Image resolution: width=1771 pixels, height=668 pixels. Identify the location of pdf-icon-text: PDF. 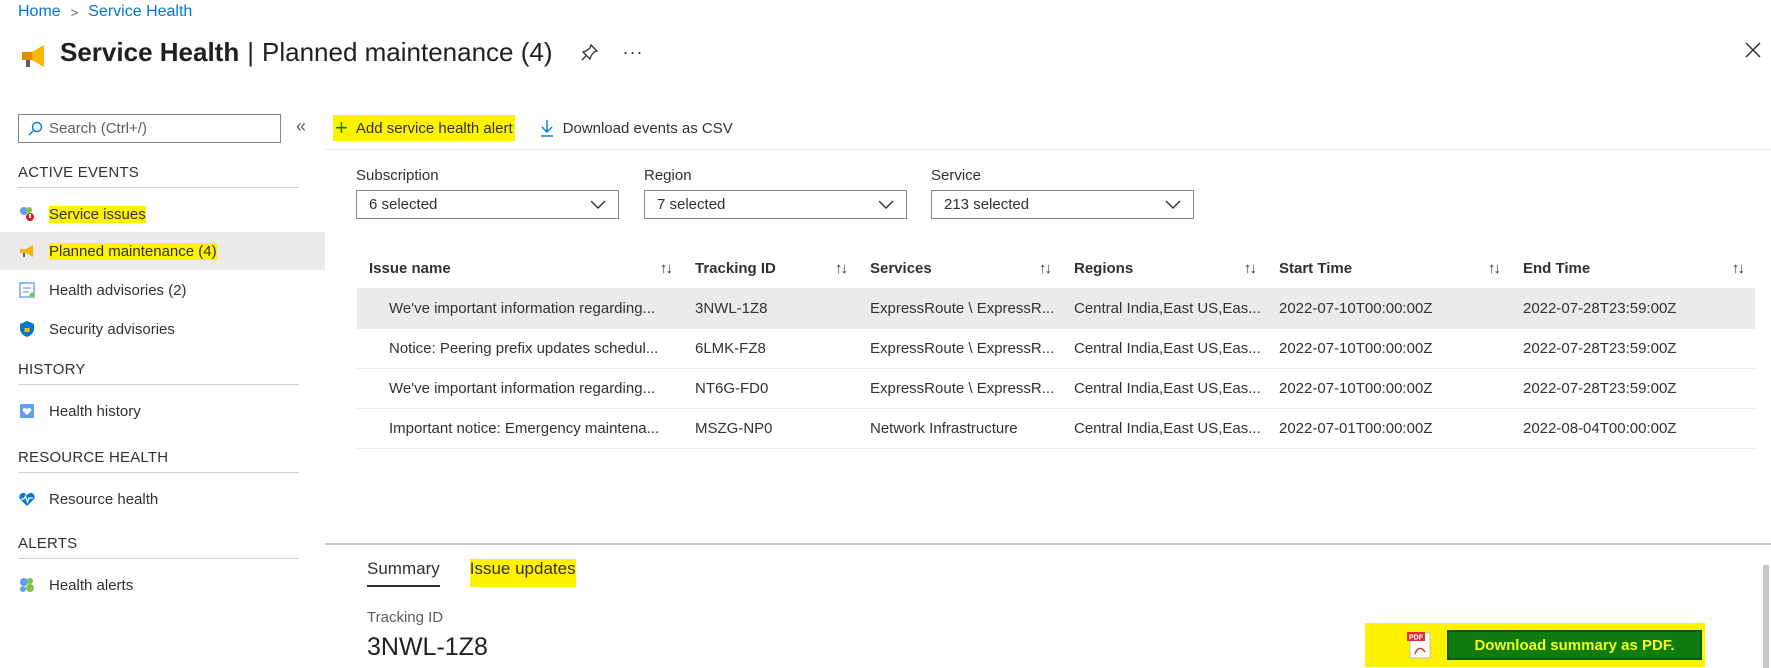
(1416, 638).